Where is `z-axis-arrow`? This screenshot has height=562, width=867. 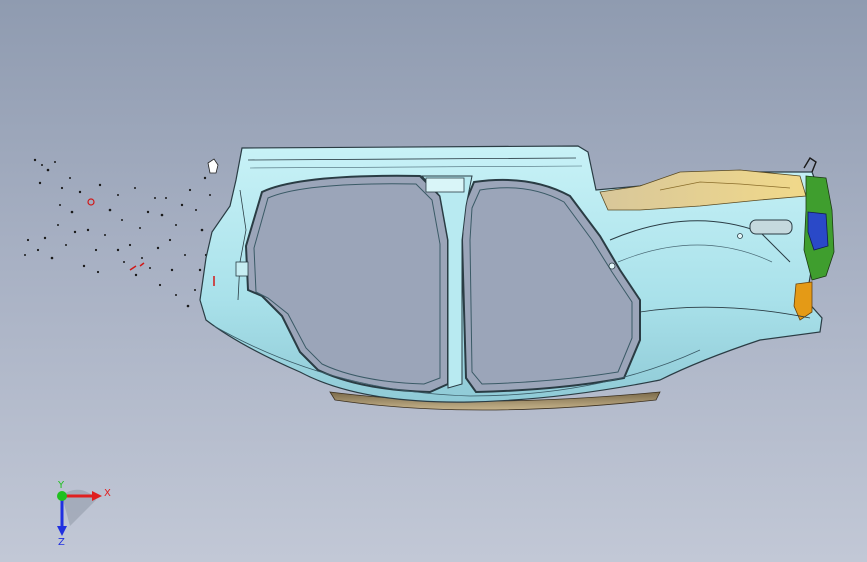 z-axis-arrow is located at coordinates (62, 531).